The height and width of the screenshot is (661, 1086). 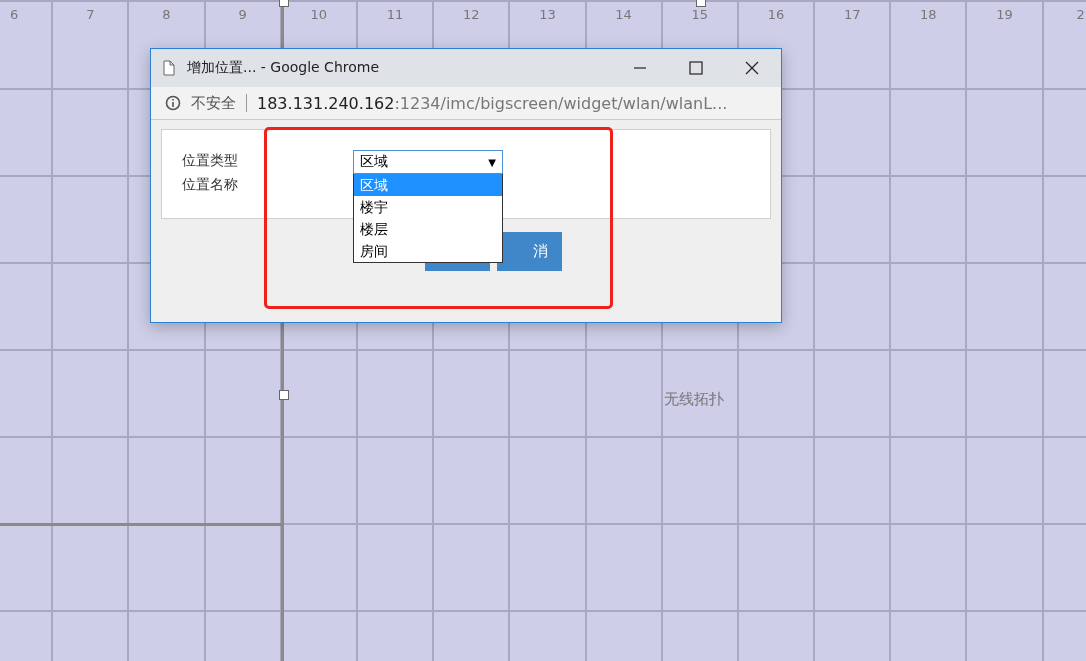 I want to click on security-label: 不安全, so click(x=213, y=103).